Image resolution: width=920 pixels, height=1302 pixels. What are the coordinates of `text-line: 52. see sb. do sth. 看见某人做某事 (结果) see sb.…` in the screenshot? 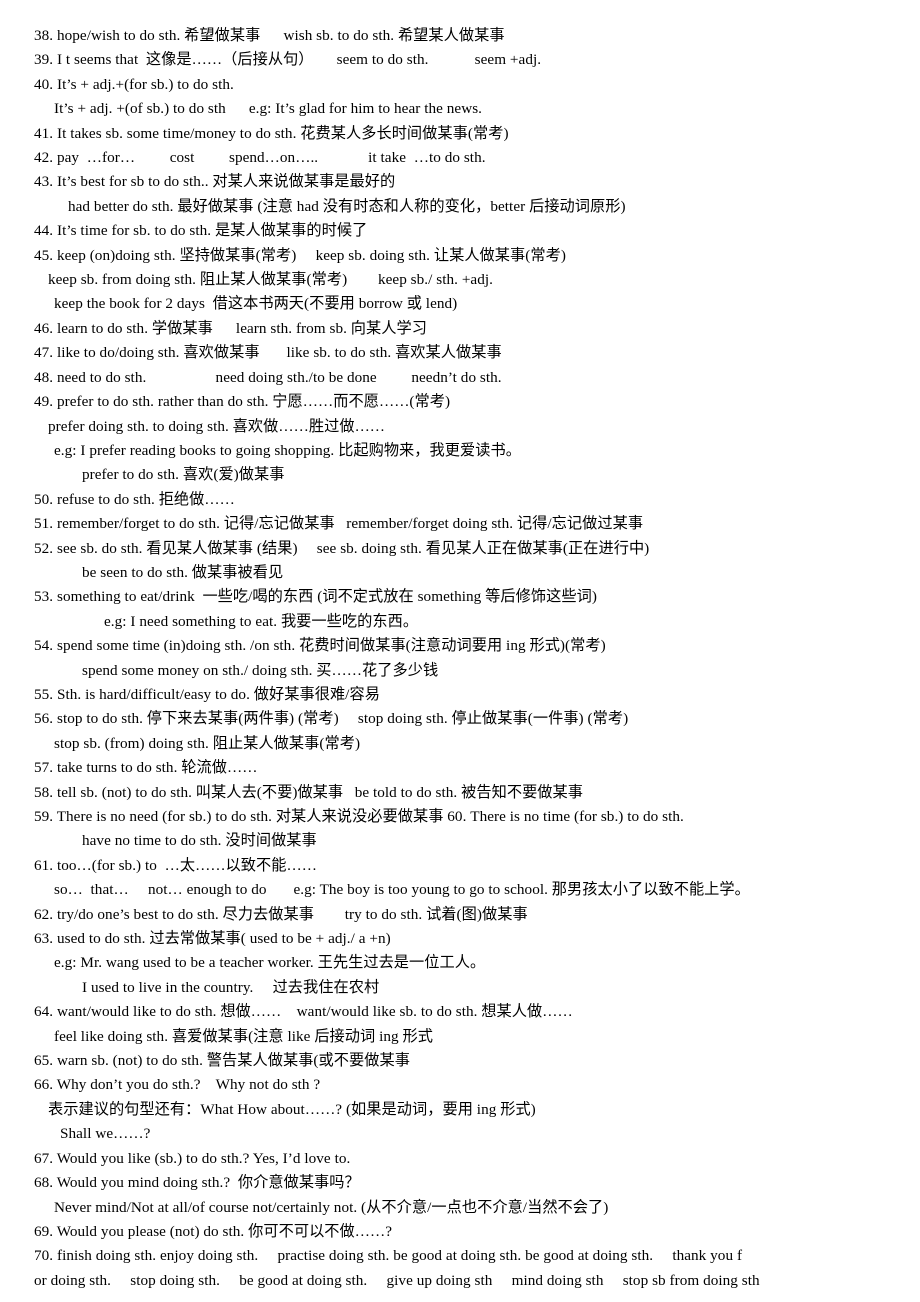 It's located at (342, 548).